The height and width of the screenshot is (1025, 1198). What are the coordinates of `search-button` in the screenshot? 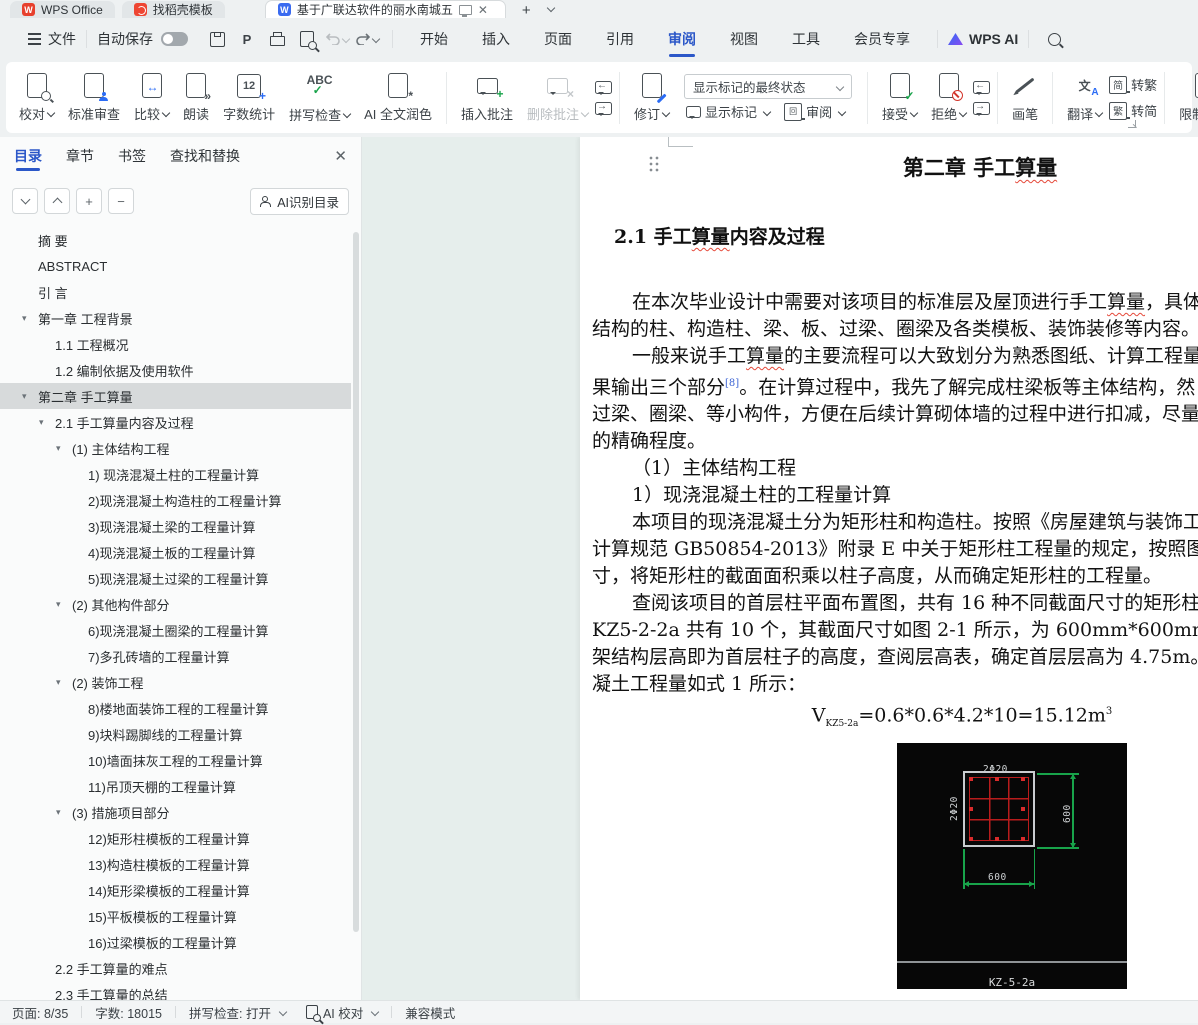 It's located at (1054, 39).